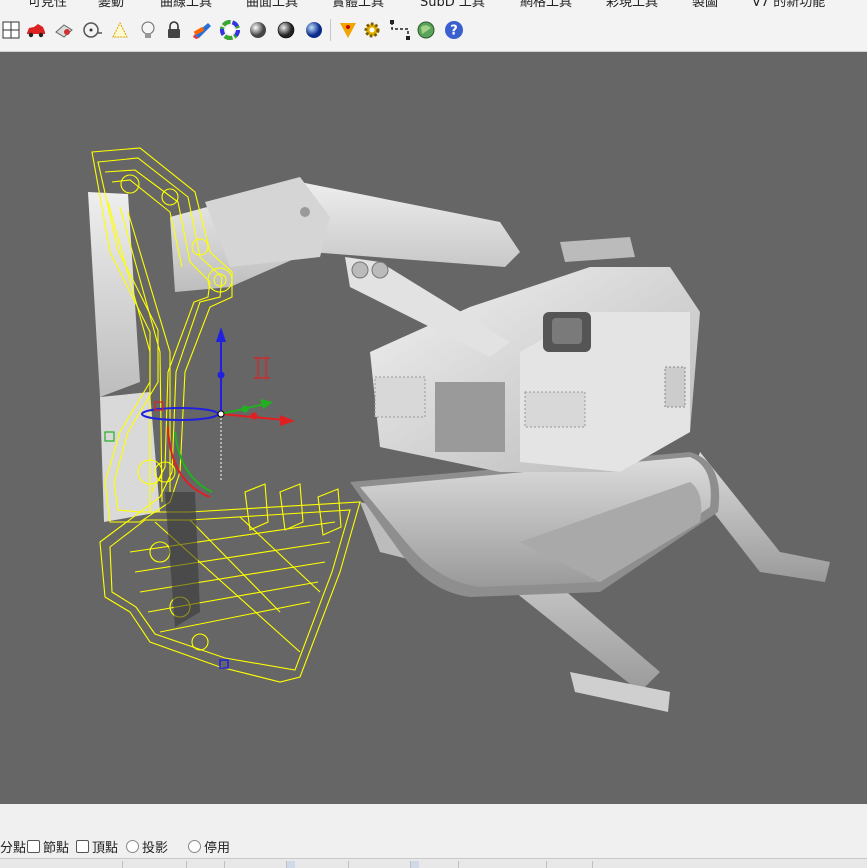 The height and width of the screenshot is (868, 867). Describe the element at coordinates (202, 30) in the screenshot. I see `material-icon` at that location.